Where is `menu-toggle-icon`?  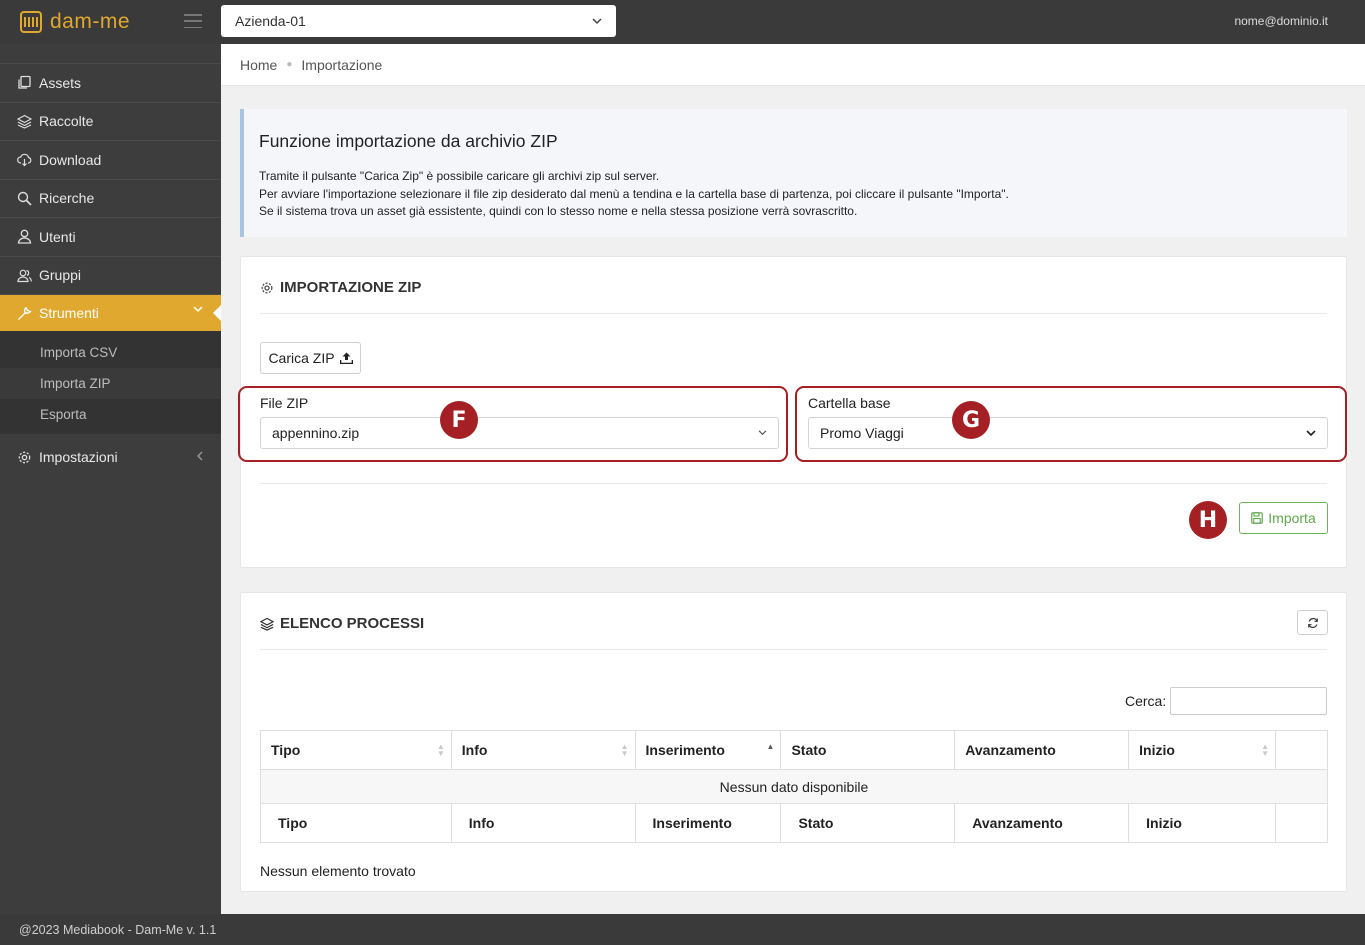 menu-toggle-icon is located at coordinates (193, 21).